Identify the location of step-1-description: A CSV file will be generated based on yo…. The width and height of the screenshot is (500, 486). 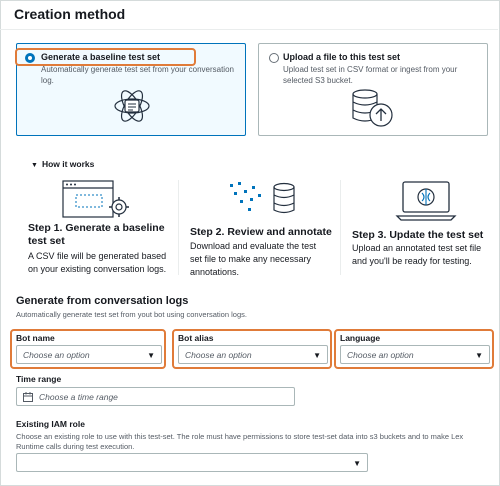
(97, 262).